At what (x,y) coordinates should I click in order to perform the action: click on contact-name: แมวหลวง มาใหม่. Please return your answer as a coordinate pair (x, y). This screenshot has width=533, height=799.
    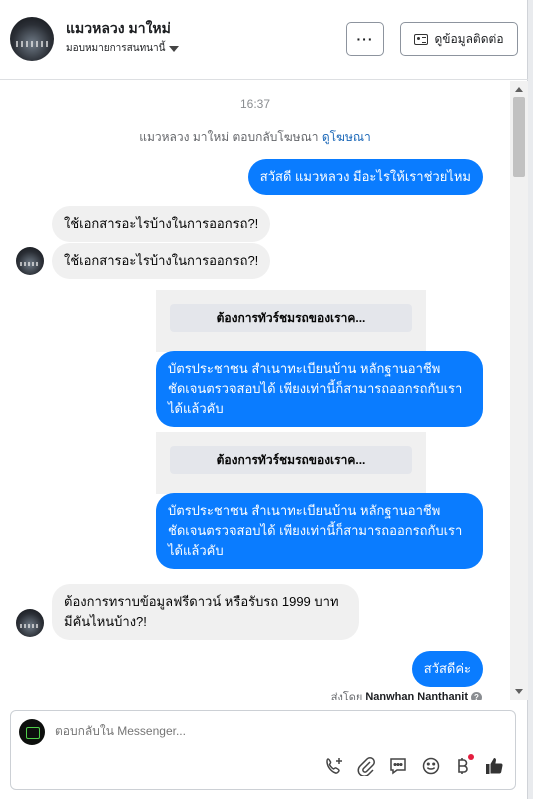
    Looking at the image, I should click on (118, 29).